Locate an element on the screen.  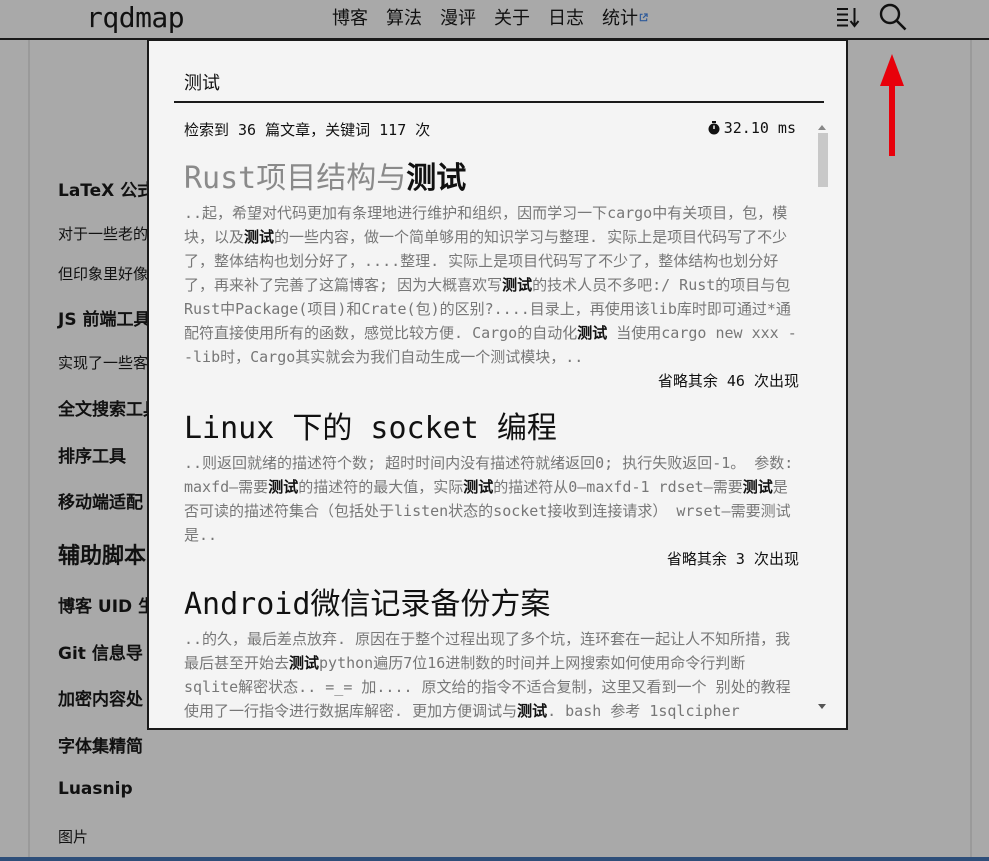
search-icon is located at coordinates (893, 17).